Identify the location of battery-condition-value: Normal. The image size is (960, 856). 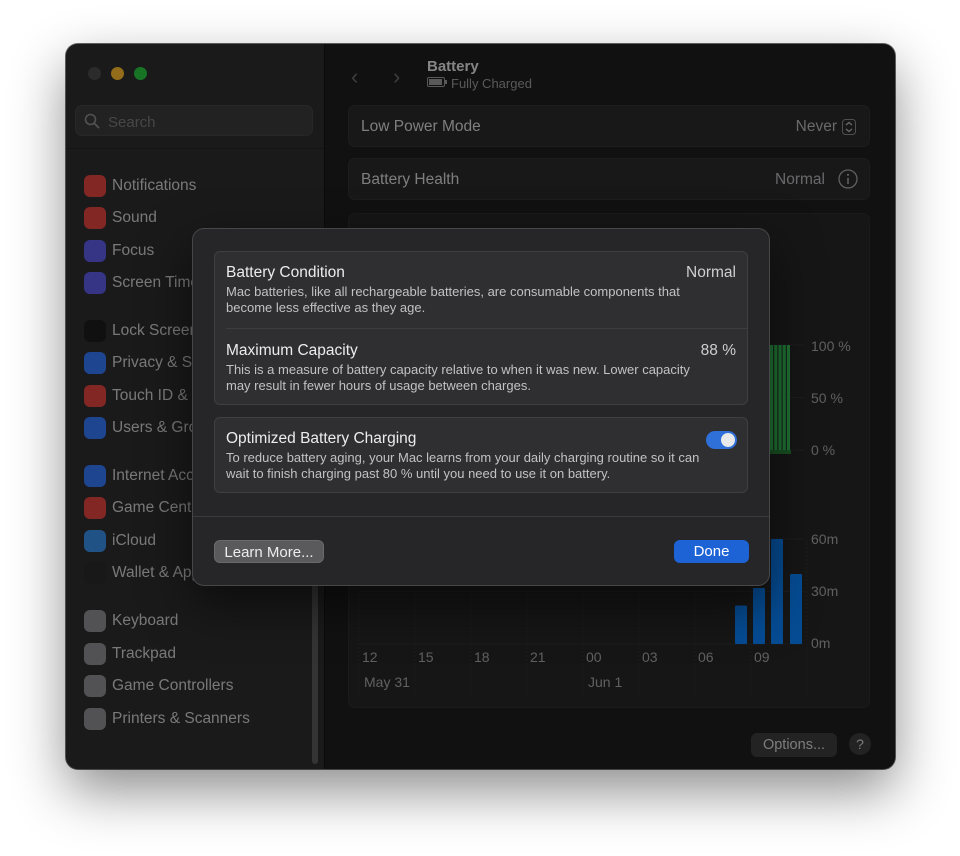
(711, 272).